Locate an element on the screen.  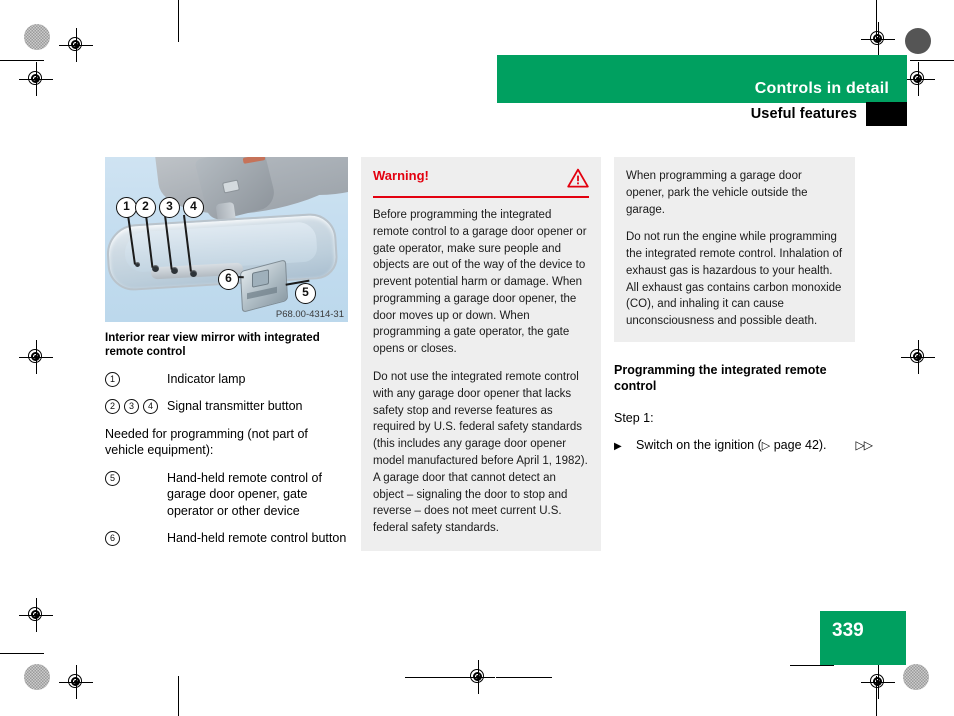
legend-keys: 2 3 4 is located at coordinates (136, 406).